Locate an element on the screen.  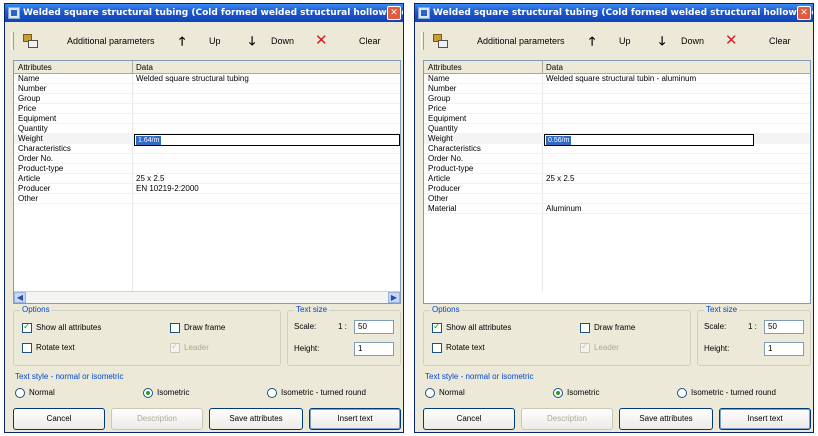
table-row: Name Welded square structural tubing is located at coordinates (207, 79).